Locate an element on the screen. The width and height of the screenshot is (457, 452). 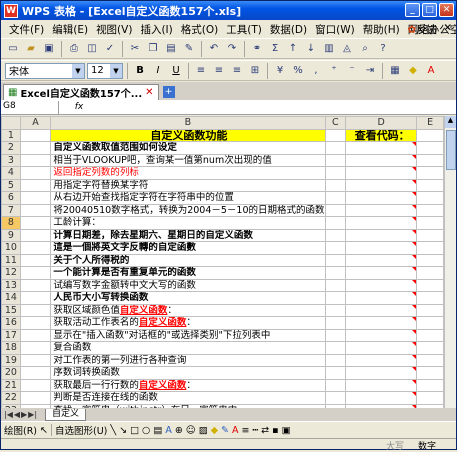
select-all-corner is located at coordinates (11, 123).